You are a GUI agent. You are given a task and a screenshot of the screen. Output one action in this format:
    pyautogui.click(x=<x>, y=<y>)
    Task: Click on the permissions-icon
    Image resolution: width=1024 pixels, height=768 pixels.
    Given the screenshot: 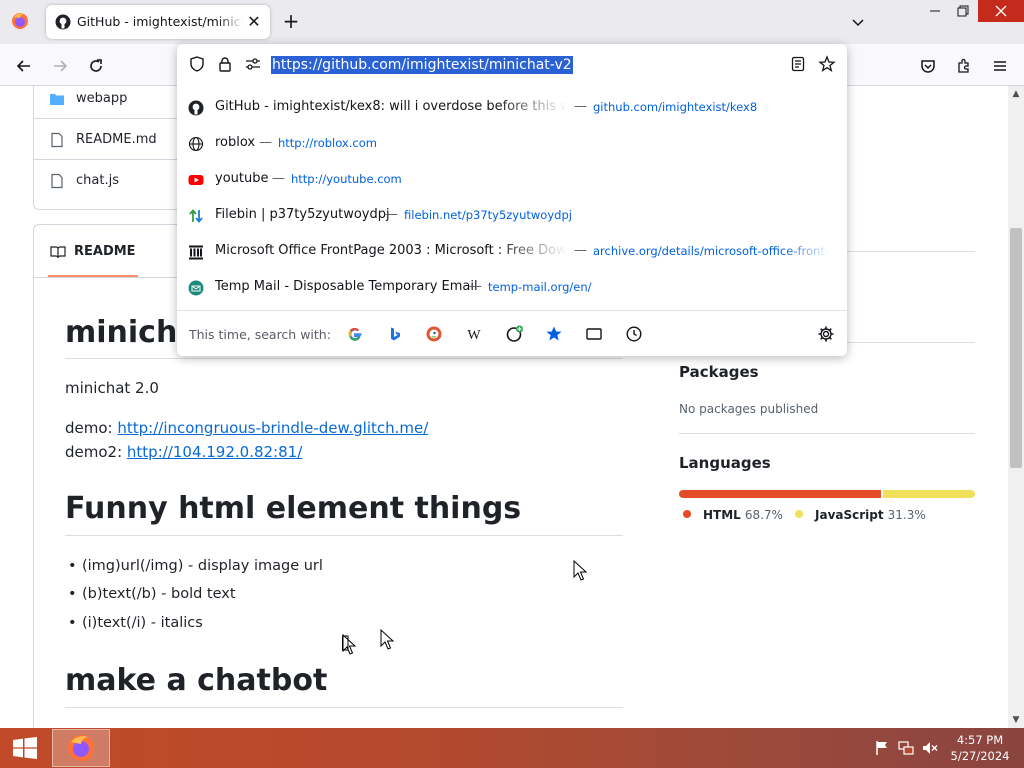 What is the action you would take?
    pyautogui.click(x=253, y=64)
    